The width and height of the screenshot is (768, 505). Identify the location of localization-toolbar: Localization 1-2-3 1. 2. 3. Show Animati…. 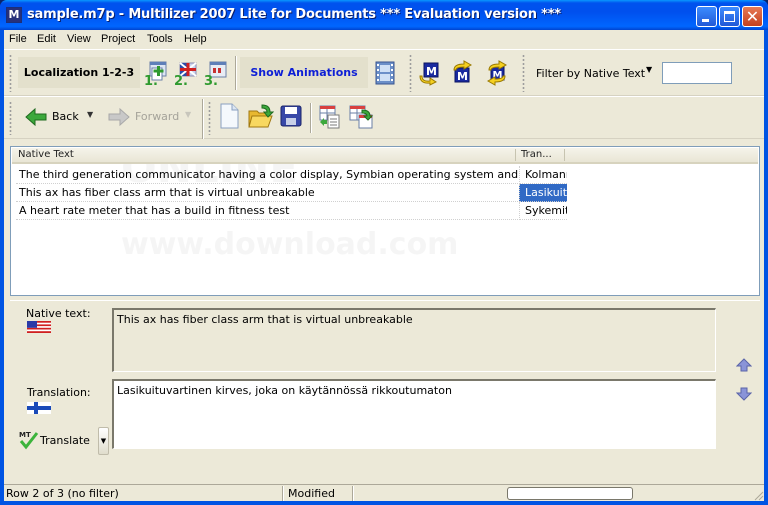
(384, 72).